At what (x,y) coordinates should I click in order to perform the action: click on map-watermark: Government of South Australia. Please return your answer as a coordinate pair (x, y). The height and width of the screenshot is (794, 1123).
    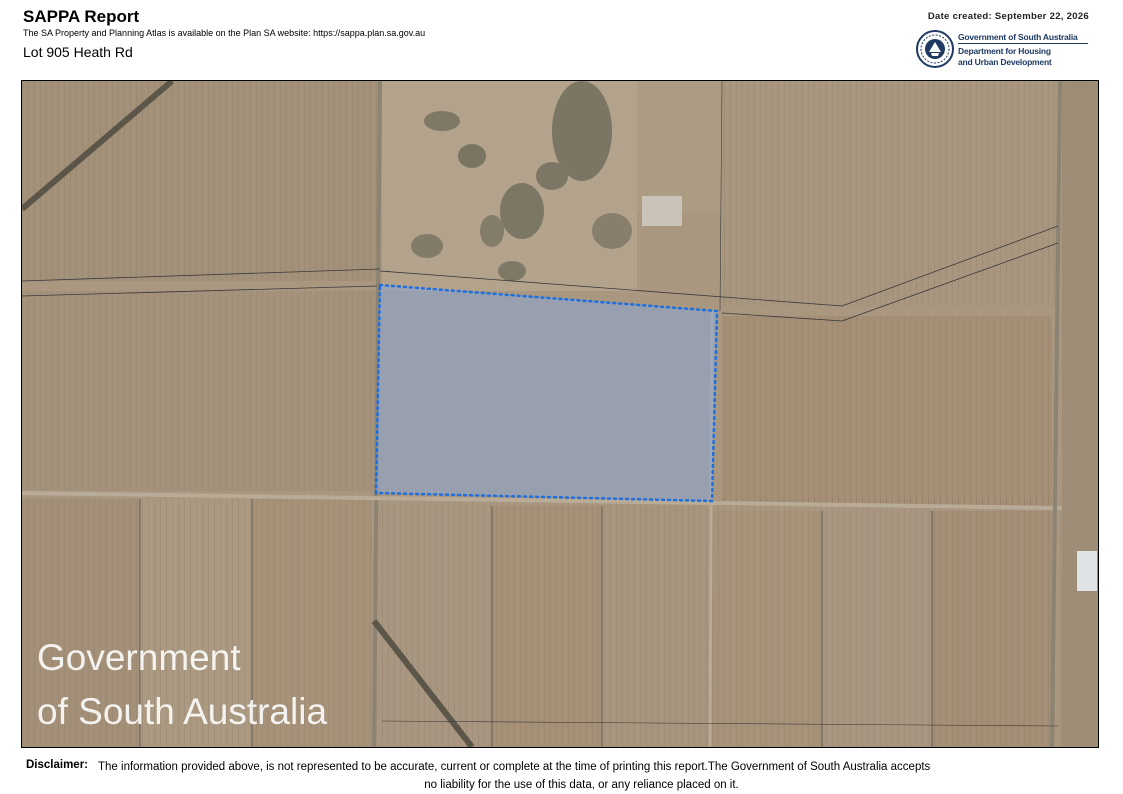
    Looking at the image, I should click on (182, 685).